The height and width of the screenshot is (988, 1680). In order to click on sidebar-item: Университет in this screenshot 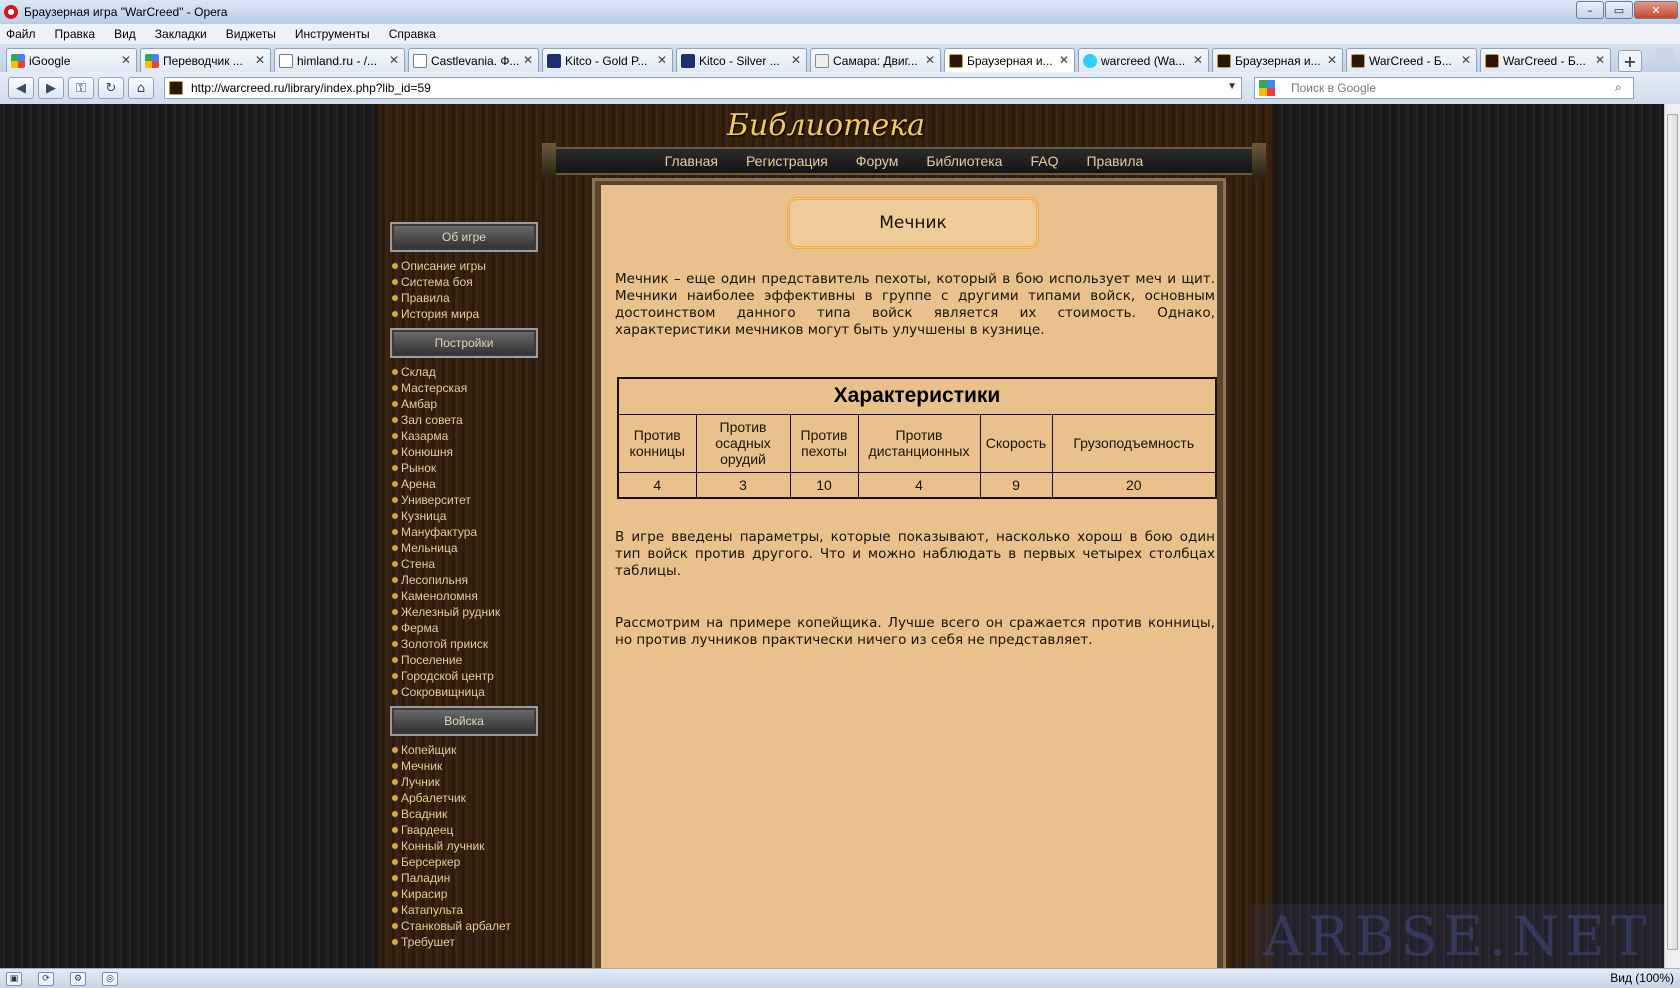, I will do `click(466, 500)`.